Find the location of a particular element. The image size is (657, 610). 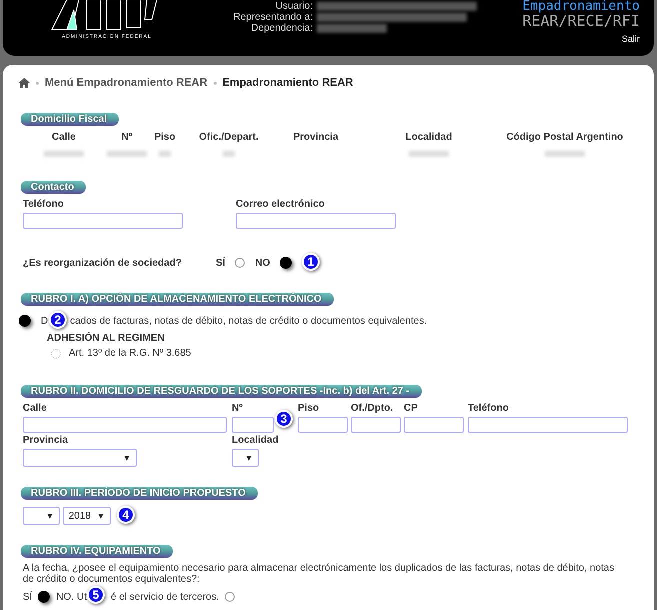

callout-number: 5 is located at coordinates (96, 595).